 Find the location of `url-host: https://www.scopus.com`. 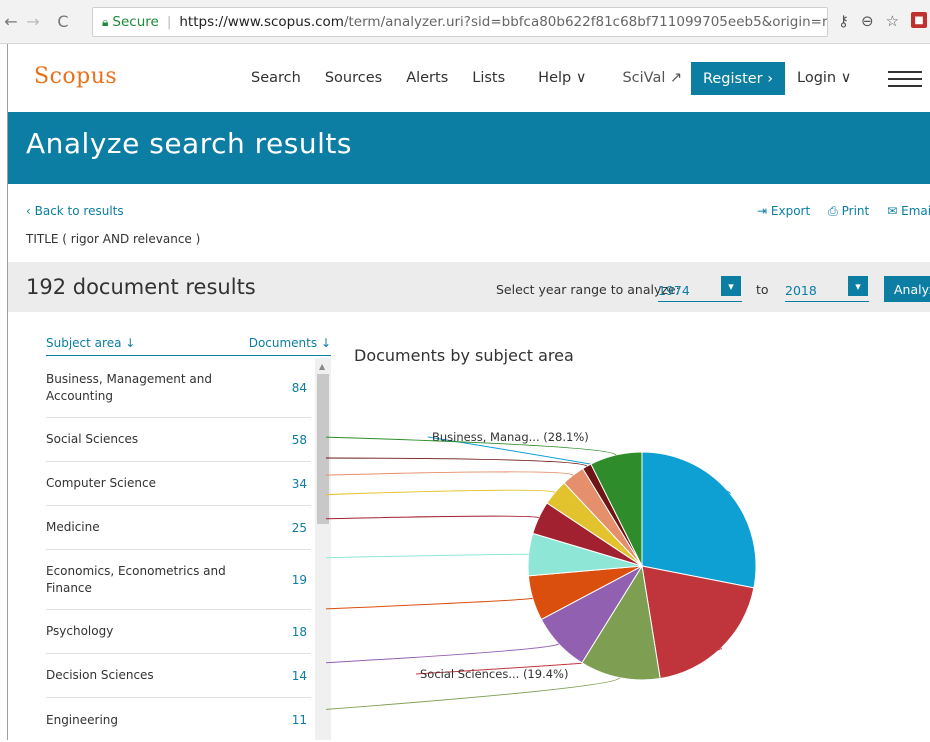

url-host: https://www.scopus.com is located at coordinates (261, 22).